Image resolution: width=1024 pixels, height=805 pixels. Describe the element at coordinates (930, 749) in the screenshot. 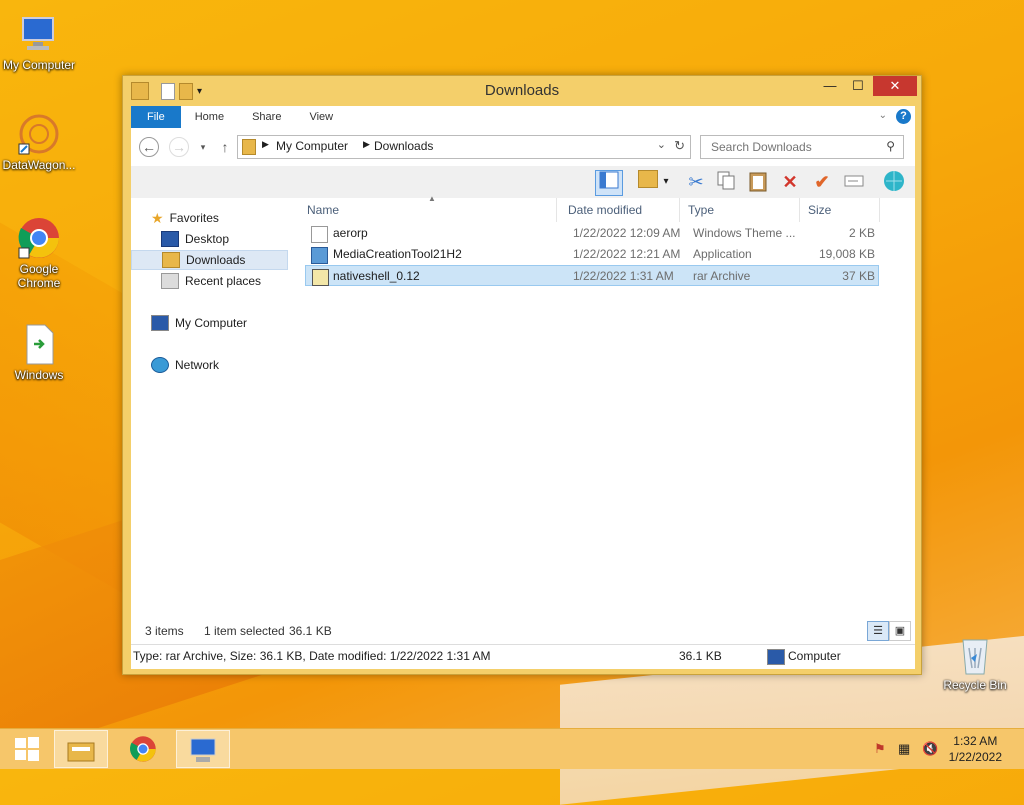

I see `volume-muted-icon: 🔇` at that location.